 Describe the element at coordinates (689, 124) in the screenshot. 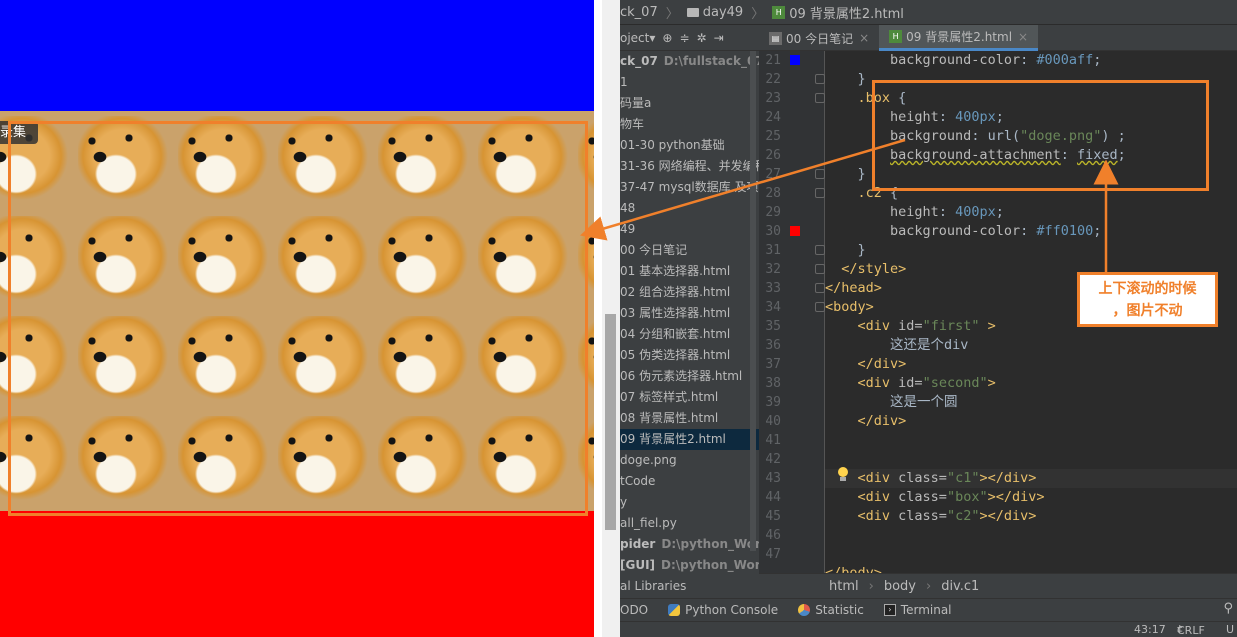

I see `project-tree-item: 物车` at that location.